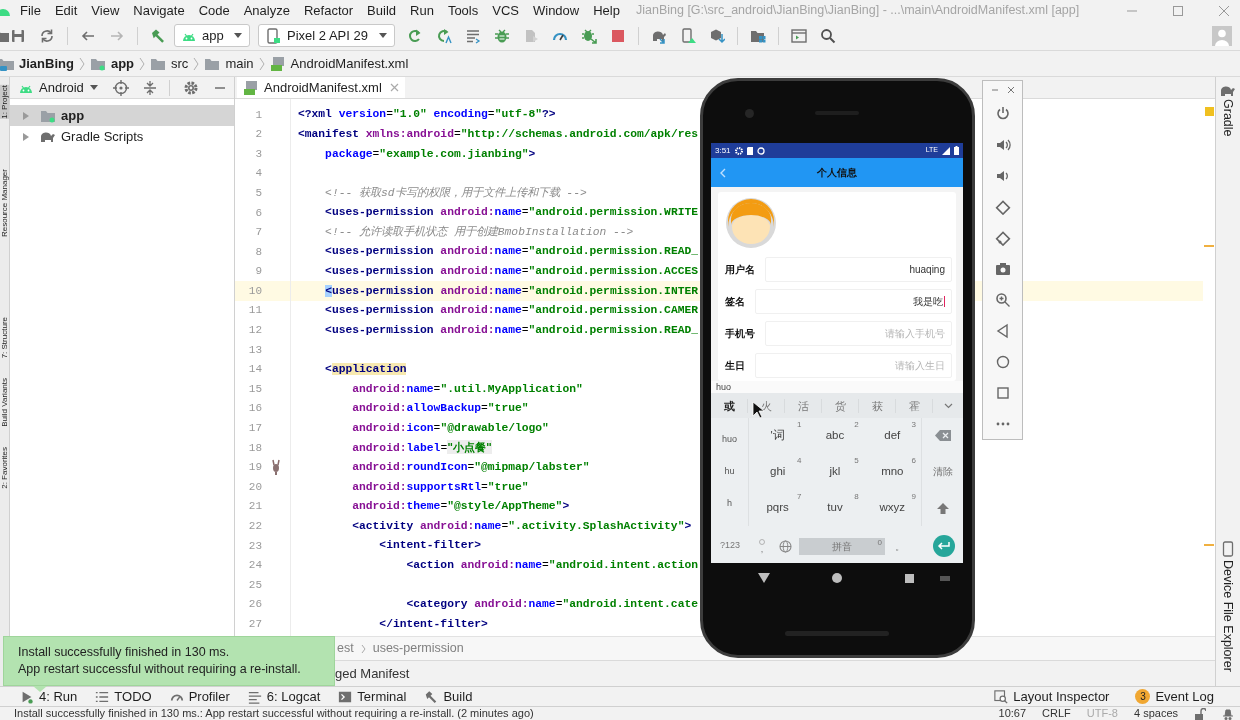 The width and height of the screenshot is (1240, 720). What do you see at coordinates (892, 508) in the screenshot?
I see `key: wxyz 9` at bounding box center [892, 508].